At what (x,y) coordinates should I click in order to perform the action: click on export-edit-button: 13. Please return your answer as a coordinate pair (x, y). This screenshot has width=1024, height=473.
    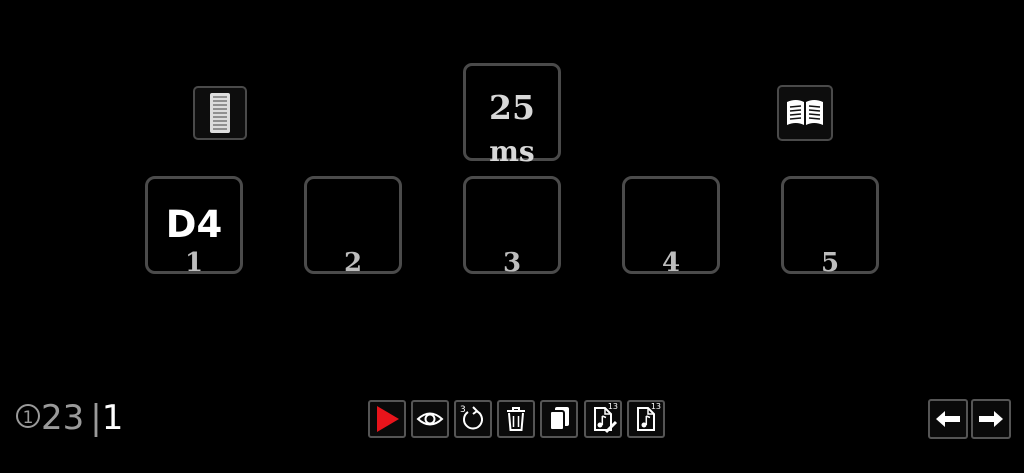
    Looking at the image, I should click on (603, 419).